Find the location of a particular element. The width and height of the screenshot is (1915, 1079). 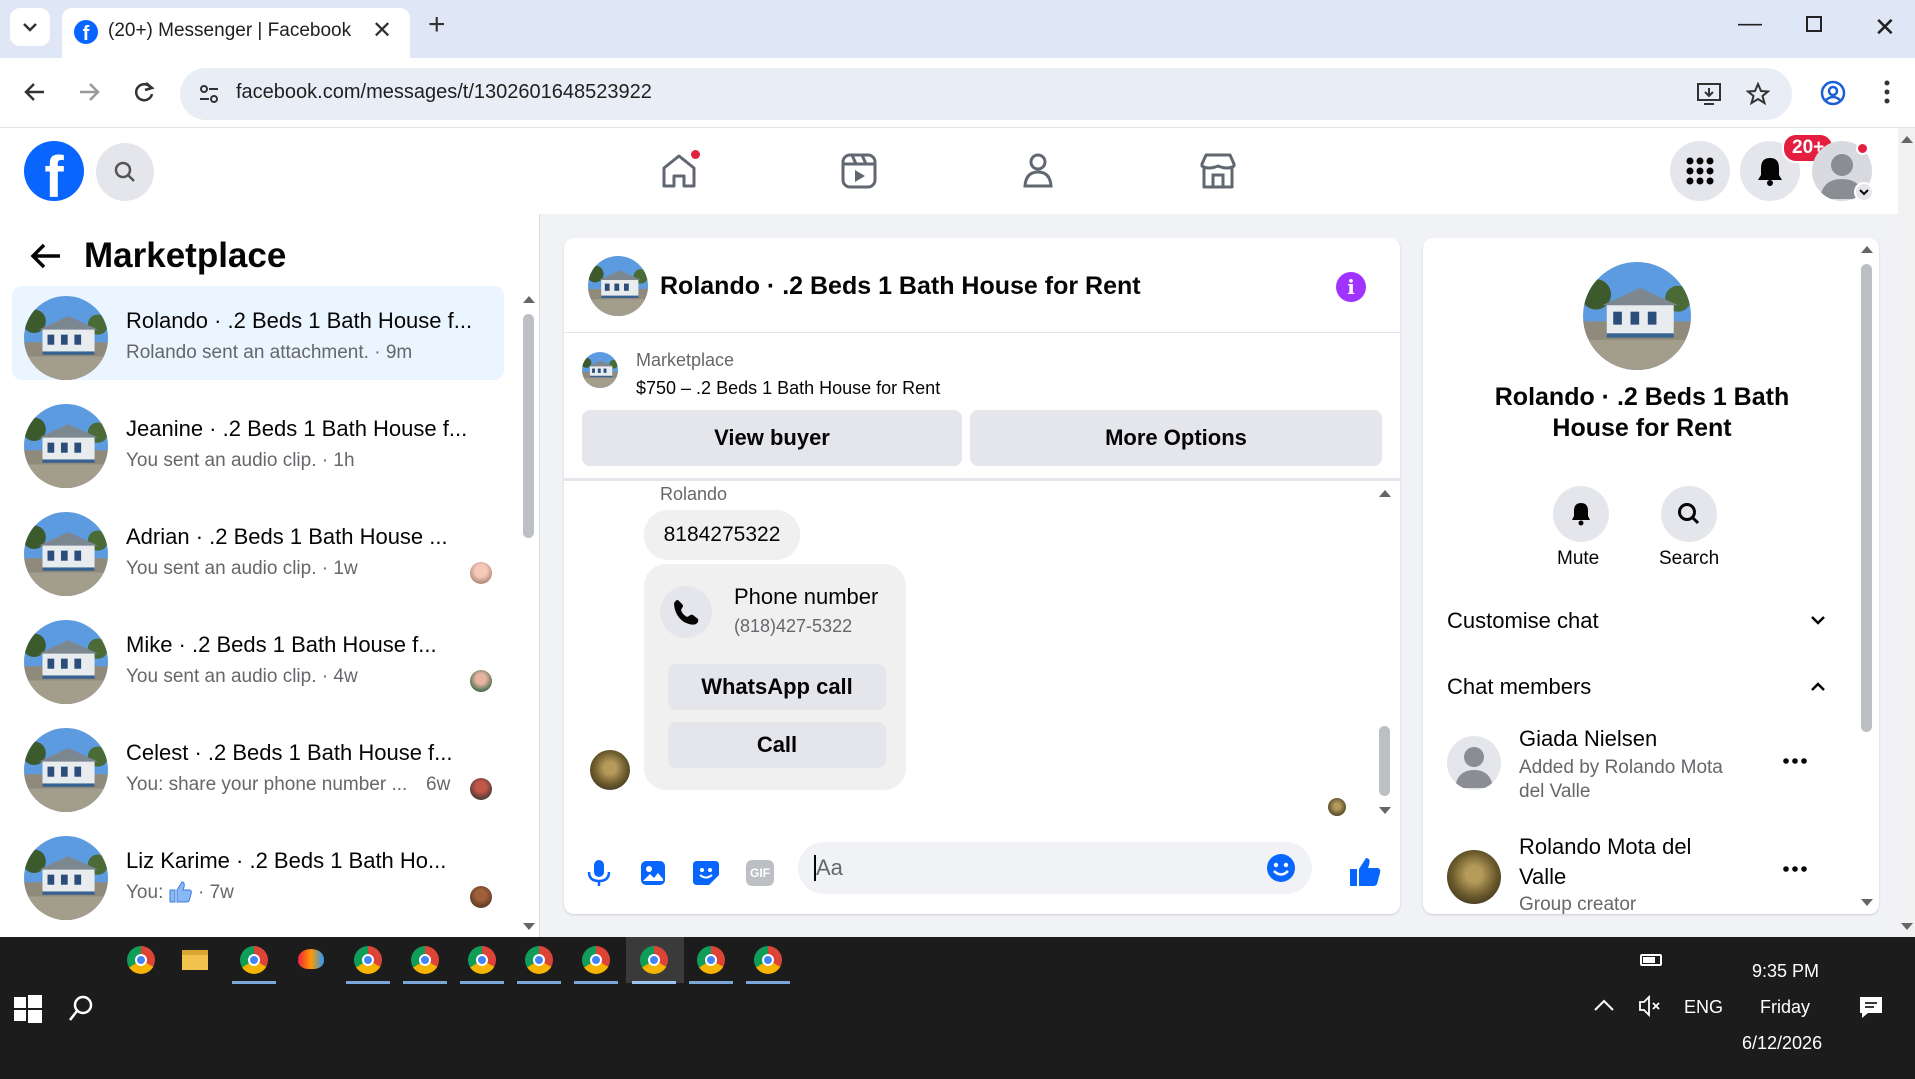

address-bar: facebook.com/messages/t/1302601648523922 is located at coordinates (986, 94).